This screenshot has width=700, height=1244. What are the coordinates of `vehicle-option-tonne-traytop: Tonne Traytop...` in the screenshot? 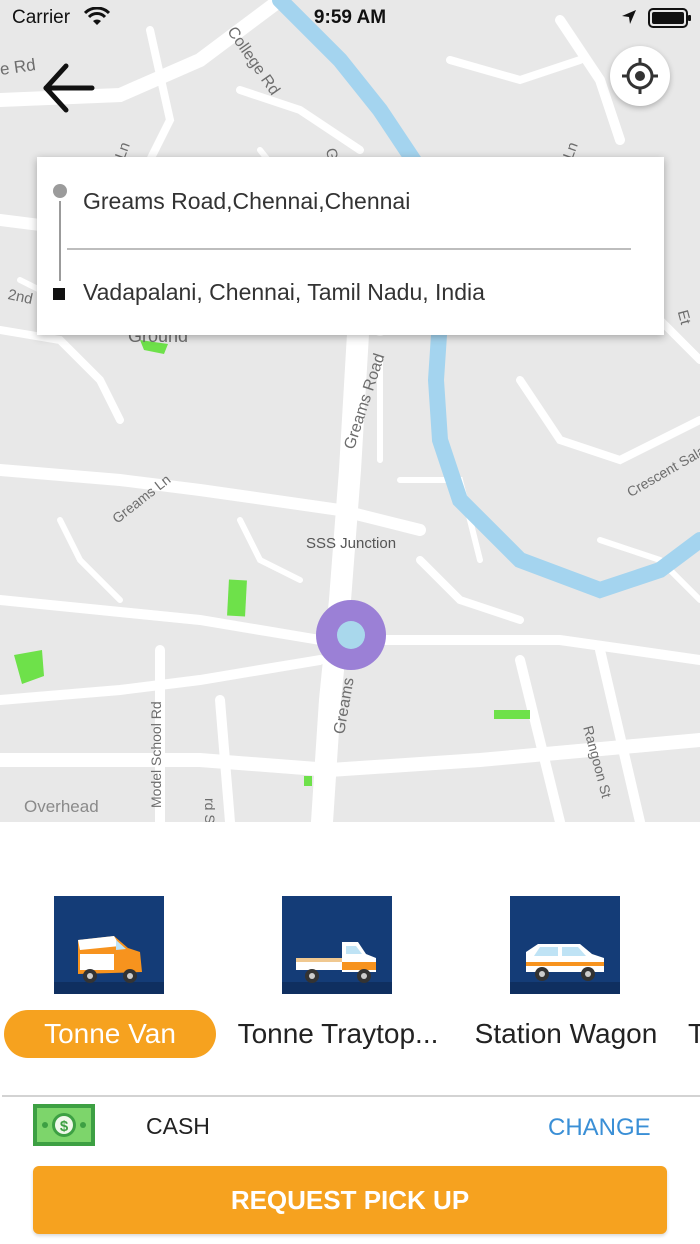 It's located at (338, 981).